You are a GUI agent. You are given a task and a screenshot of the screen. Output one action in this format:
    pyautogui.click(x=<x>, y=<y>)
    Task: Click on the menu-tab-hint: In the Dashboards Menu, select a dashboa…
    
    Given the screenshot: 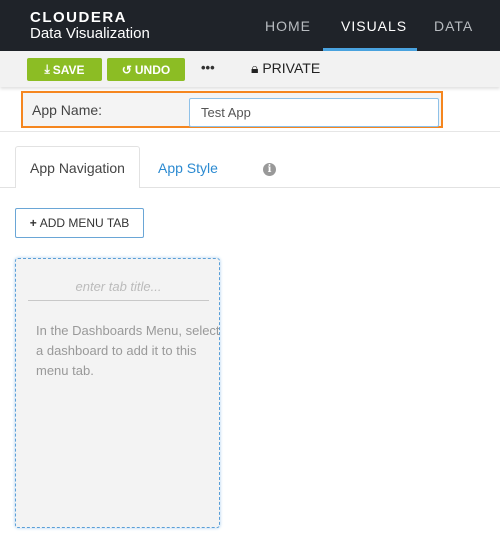 What is the action you would take?
    pyautogui.click(x=128, y=350)
    